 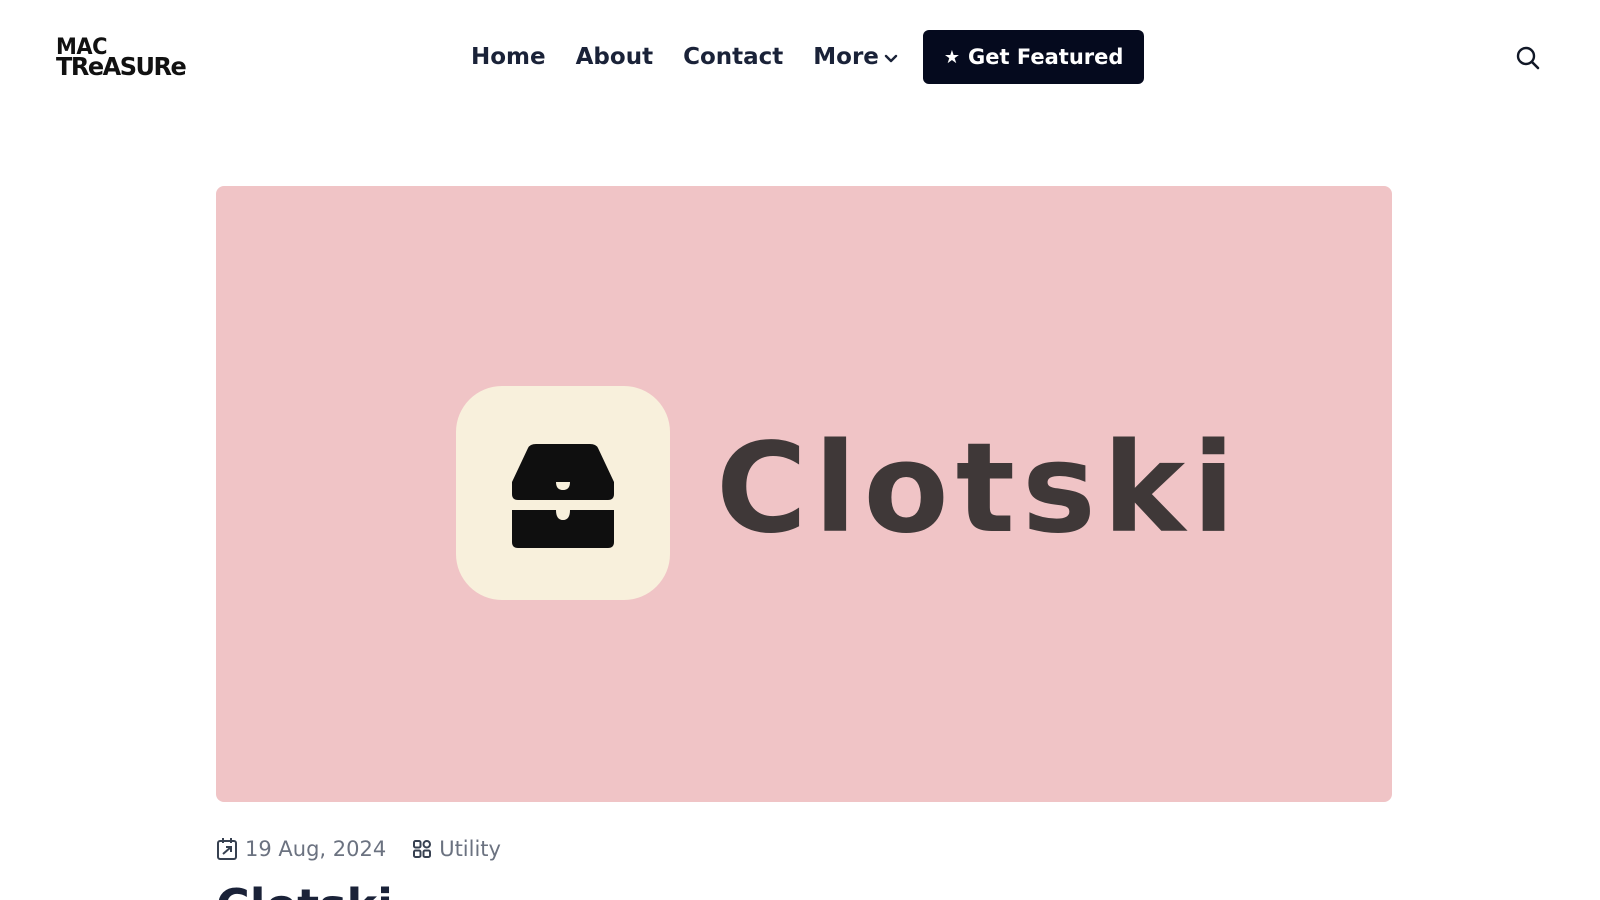 What do you see at coordinates (227, 849) in the screenshot?
I see `calendar-icon` at bounding box center [227, 849].